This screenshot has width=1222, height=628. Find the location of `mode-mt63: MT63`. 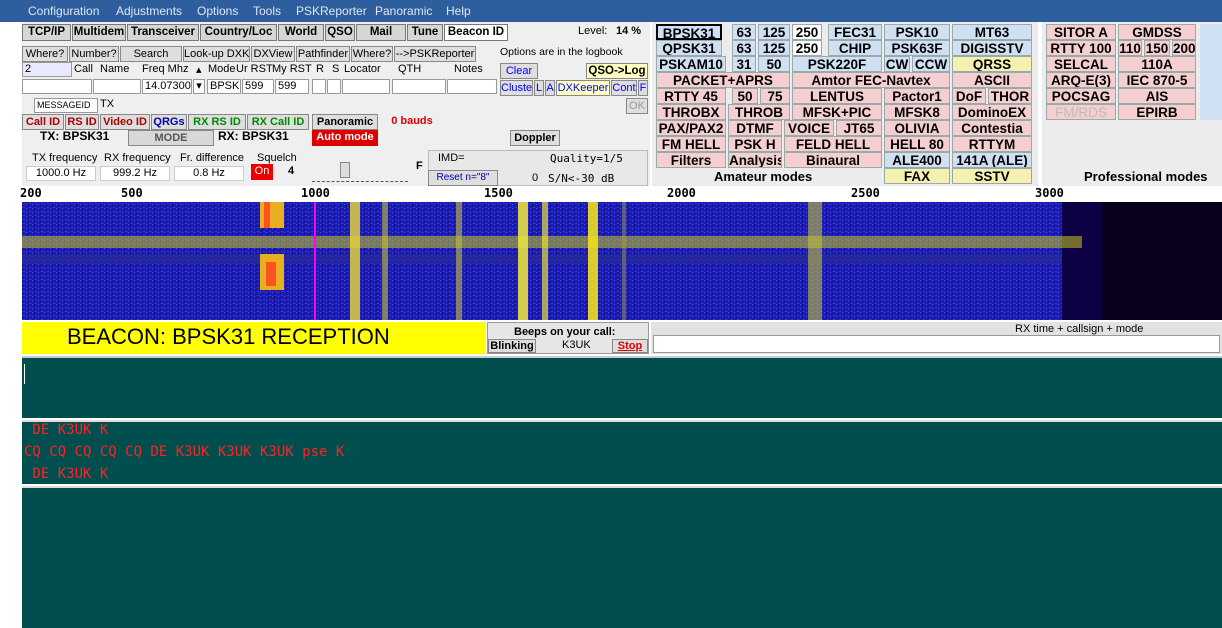

mode-mt63: MT63 is located at coordinates (992, 32).